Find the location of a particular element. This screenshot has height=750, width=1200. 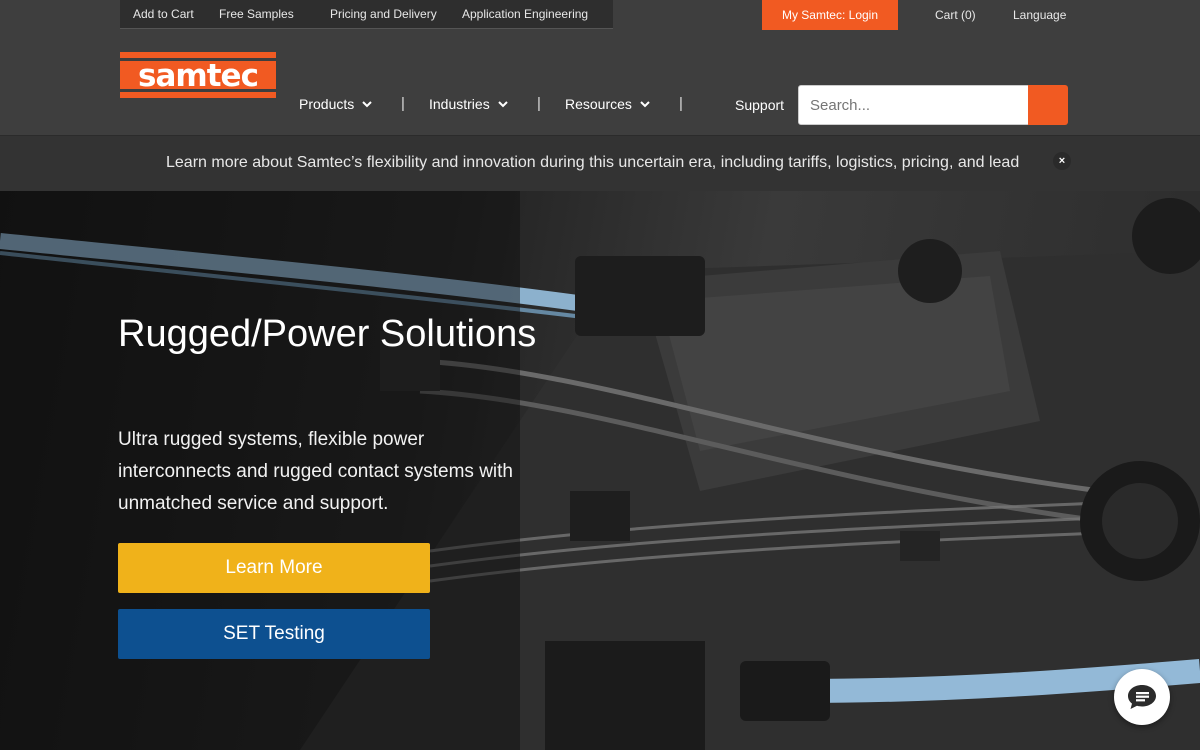

logo-wordmark: samtec is located at coordinates (198, 76).